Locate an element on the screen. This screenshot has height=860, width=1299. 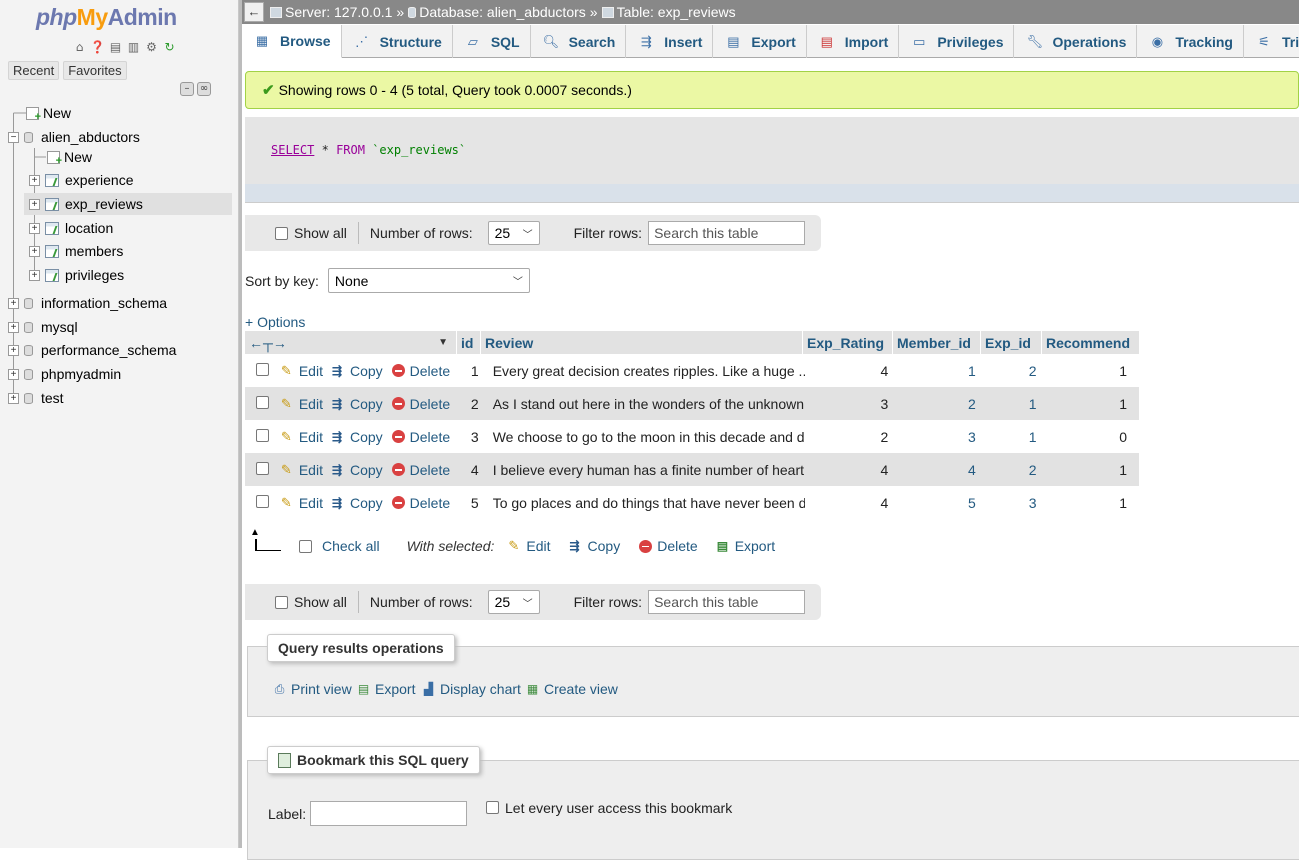
bookmark-shared-checkbox is located at coordinates (492, 807).